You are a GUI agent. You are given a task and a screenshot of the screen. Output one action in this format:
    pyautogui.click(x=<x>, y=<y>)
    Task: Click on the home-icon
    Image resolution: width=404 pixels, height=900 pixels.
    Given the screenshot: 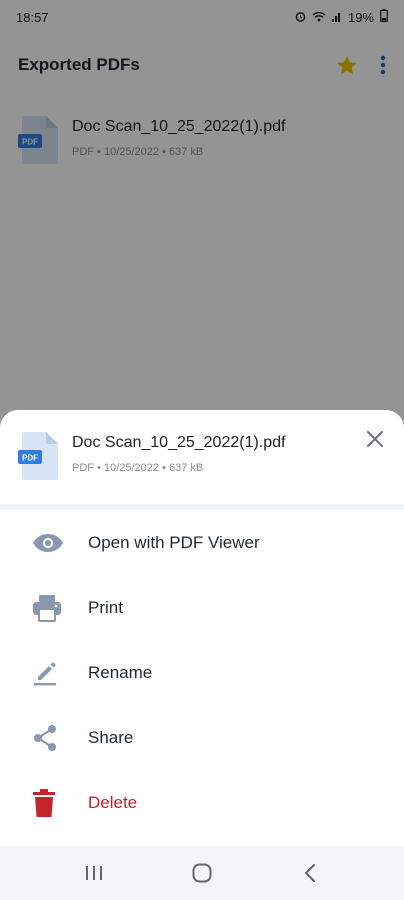 What is the action you would take?
    pyautogui.click(x=202, y=873)
    